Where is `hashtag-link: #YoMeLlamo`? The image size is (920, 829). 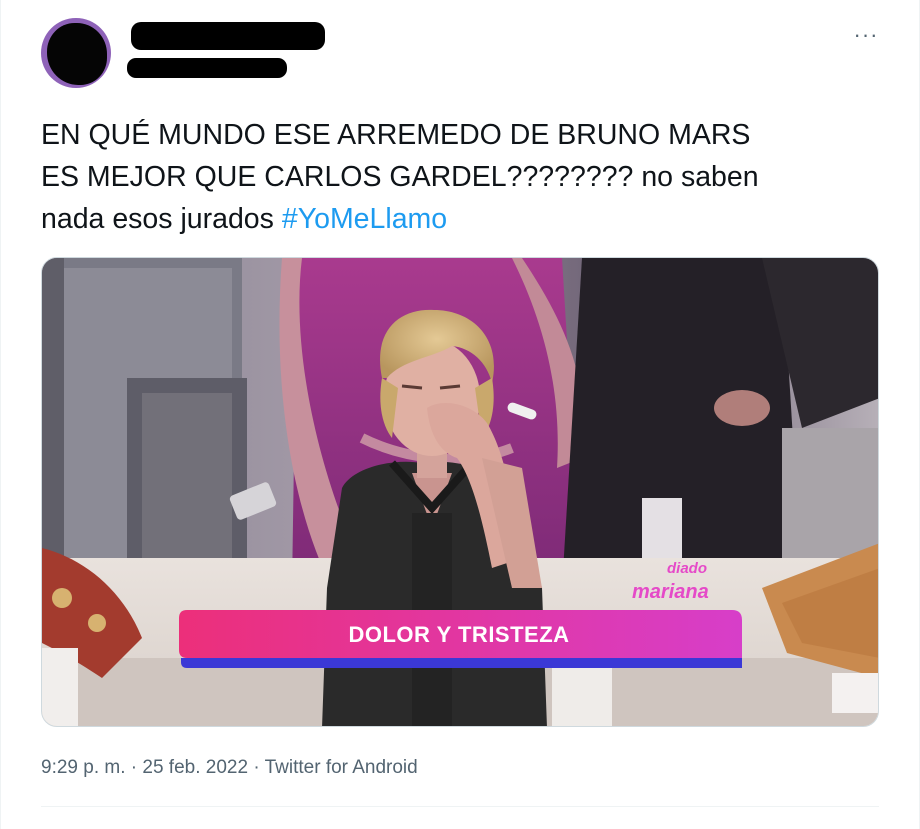 hashtag-link: #YoMeLlamo is located at coordinates (364, 219).